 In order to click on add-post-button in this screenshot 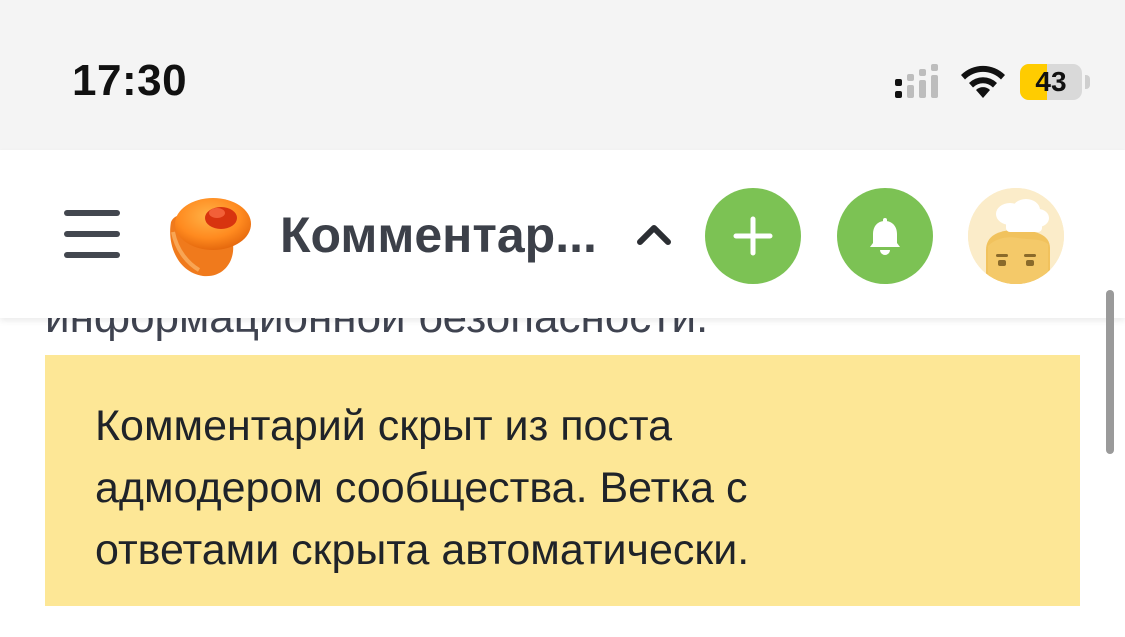, I will do `click(753, 236)`.